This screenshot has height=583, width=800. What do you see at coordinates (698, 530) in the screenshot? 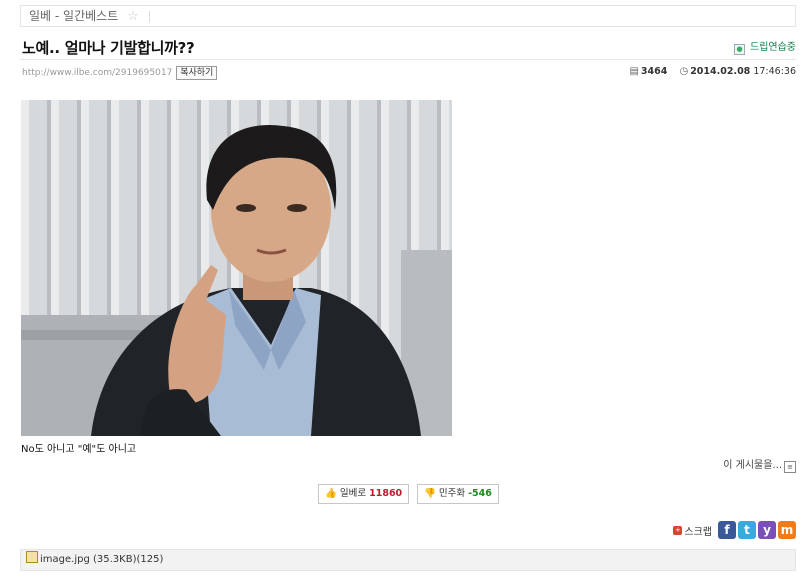
I see `scrap-label: 스크랩` at bounding box center [698, 530].